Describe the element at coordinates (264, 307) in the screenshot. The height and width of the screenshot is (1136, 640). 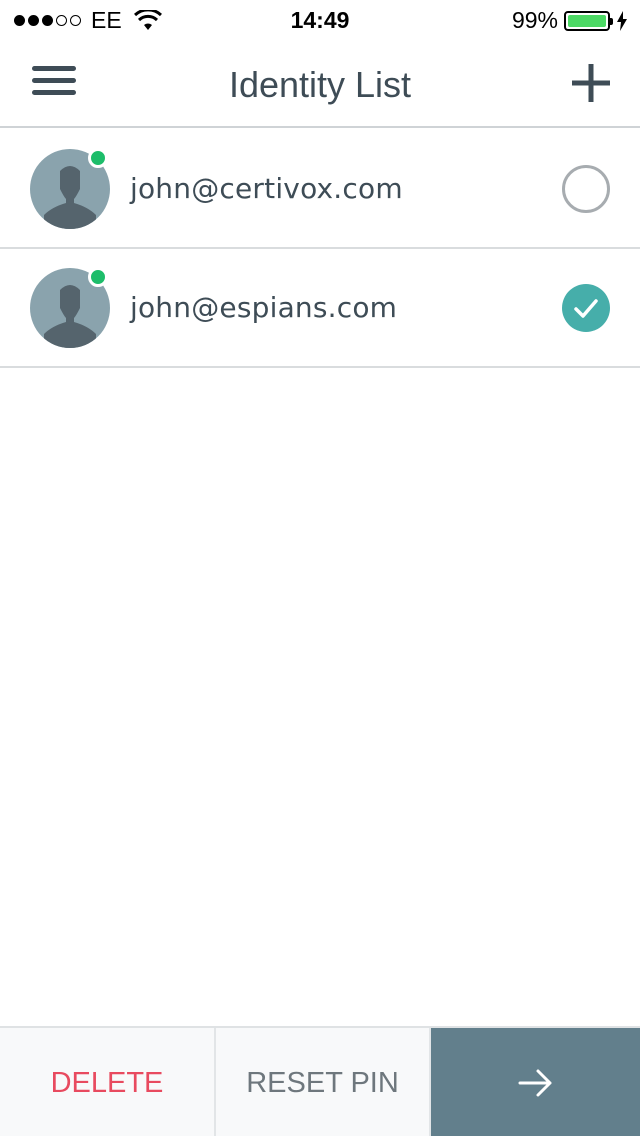
I see `identity-email: john@espians.com` at that location.